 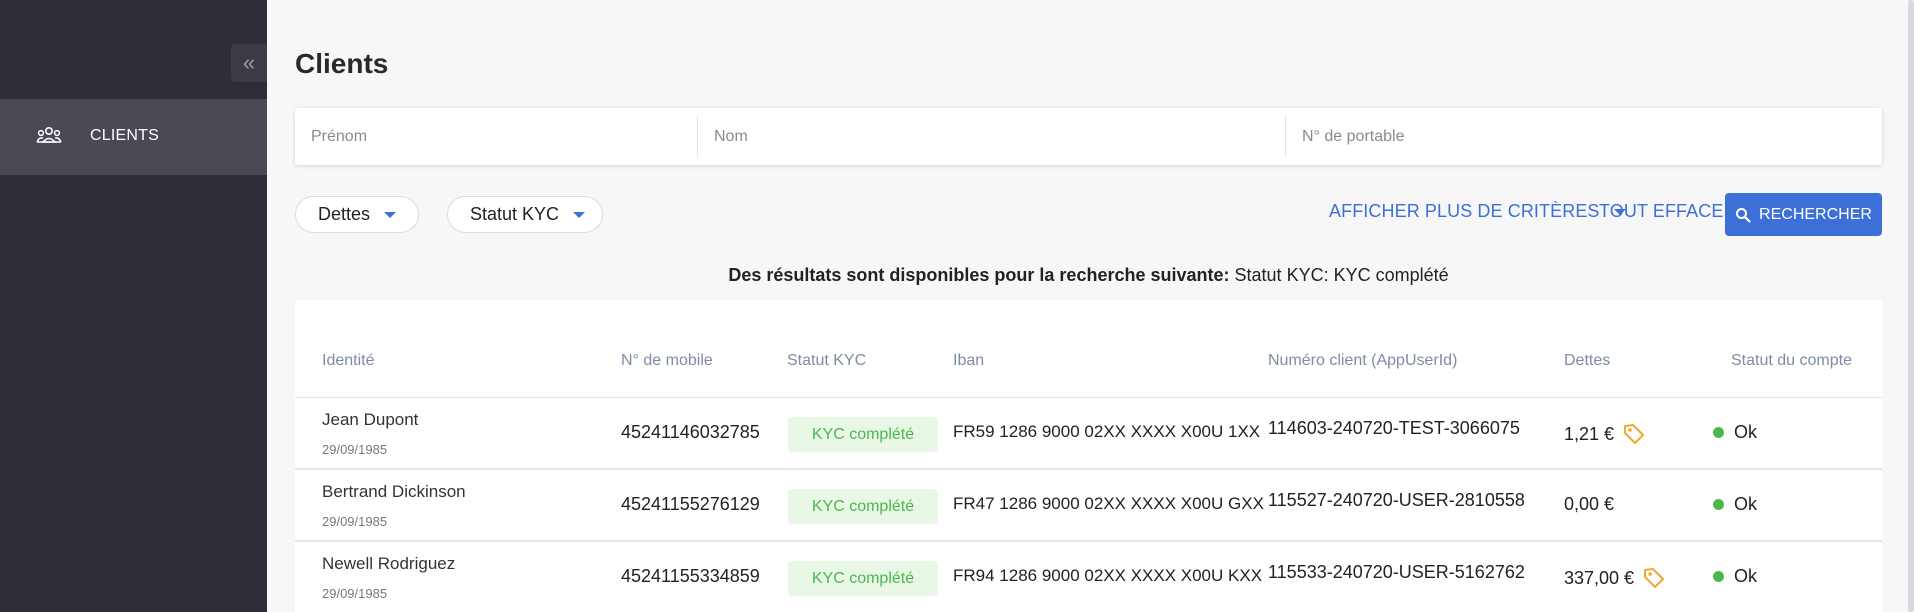 What do you see at coordinates (667, 361) in the screenshot?
I see `column-header-mobile: N° de mobile` at bounding box center [667, 361].